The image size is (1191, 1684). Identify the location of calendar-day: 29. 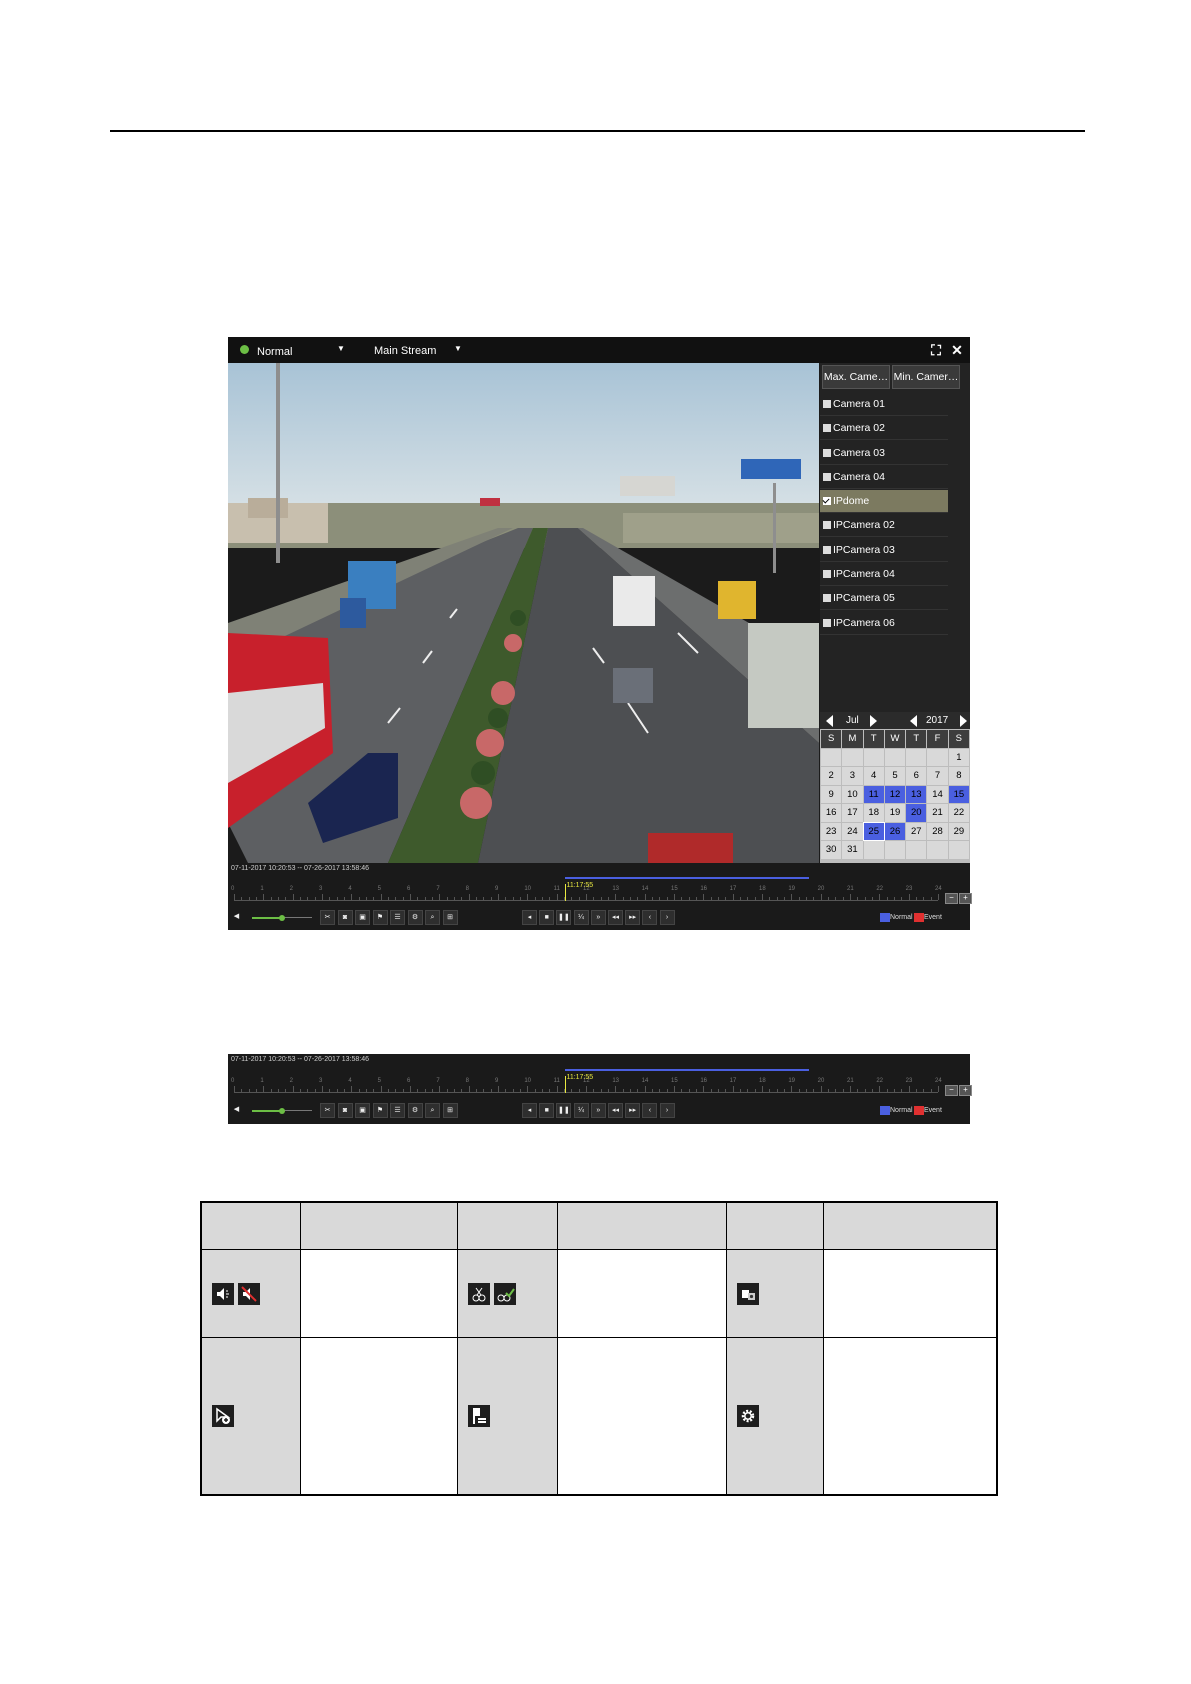
(958, 831).